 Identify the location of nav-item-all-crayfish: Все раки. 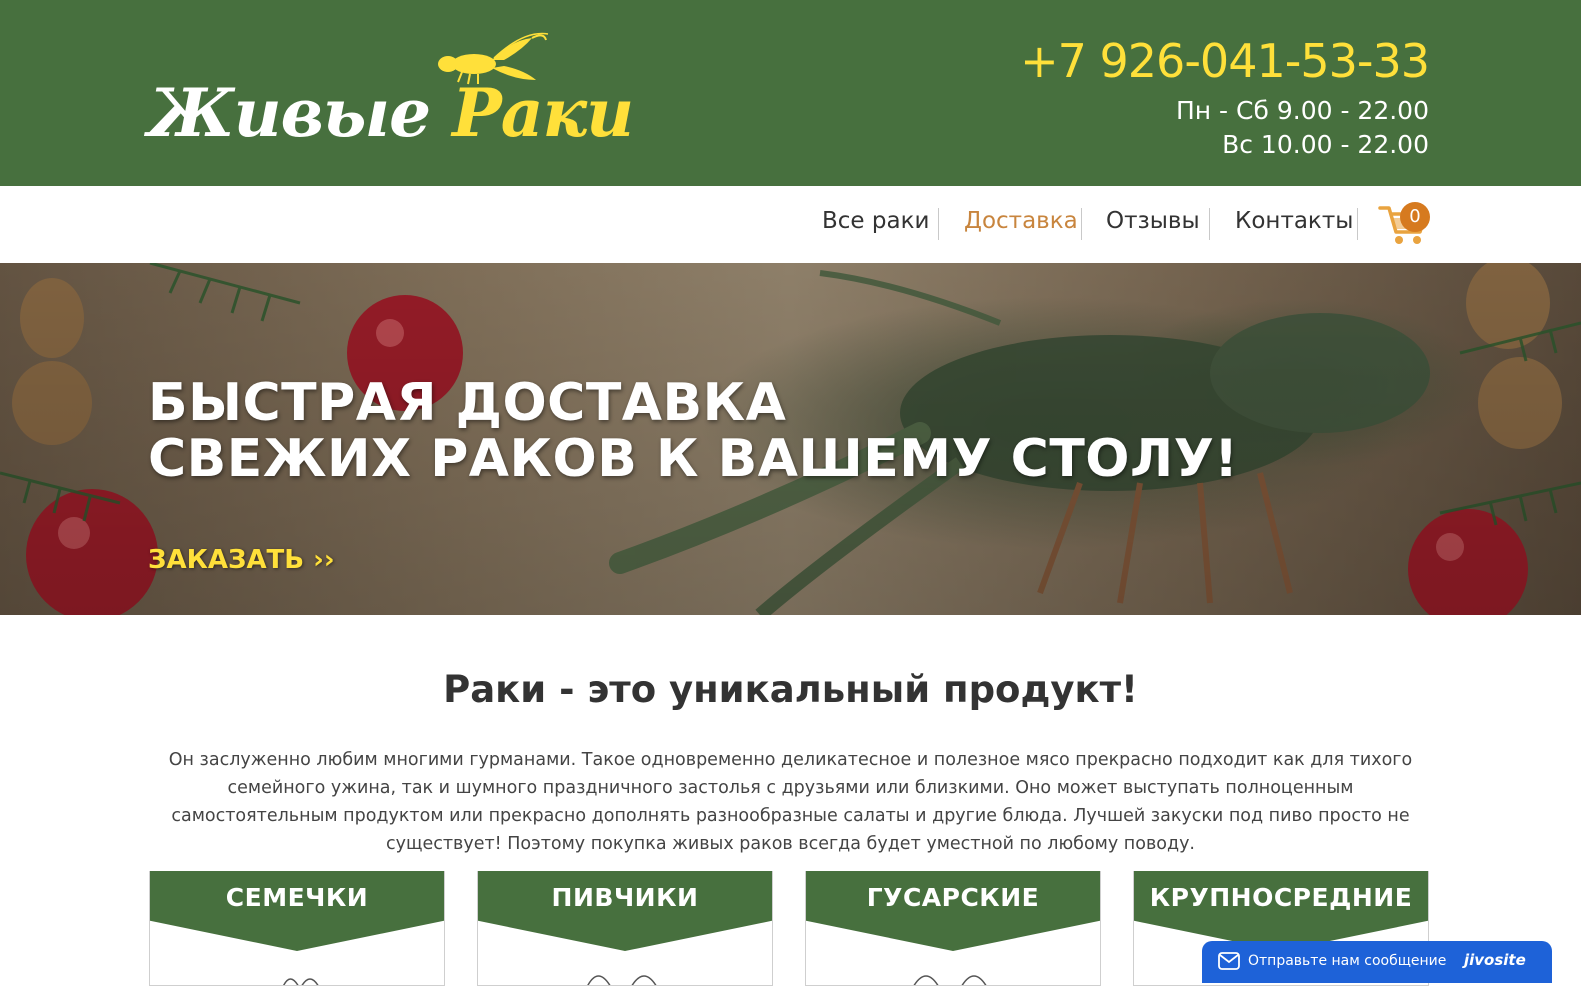
(875, 221).